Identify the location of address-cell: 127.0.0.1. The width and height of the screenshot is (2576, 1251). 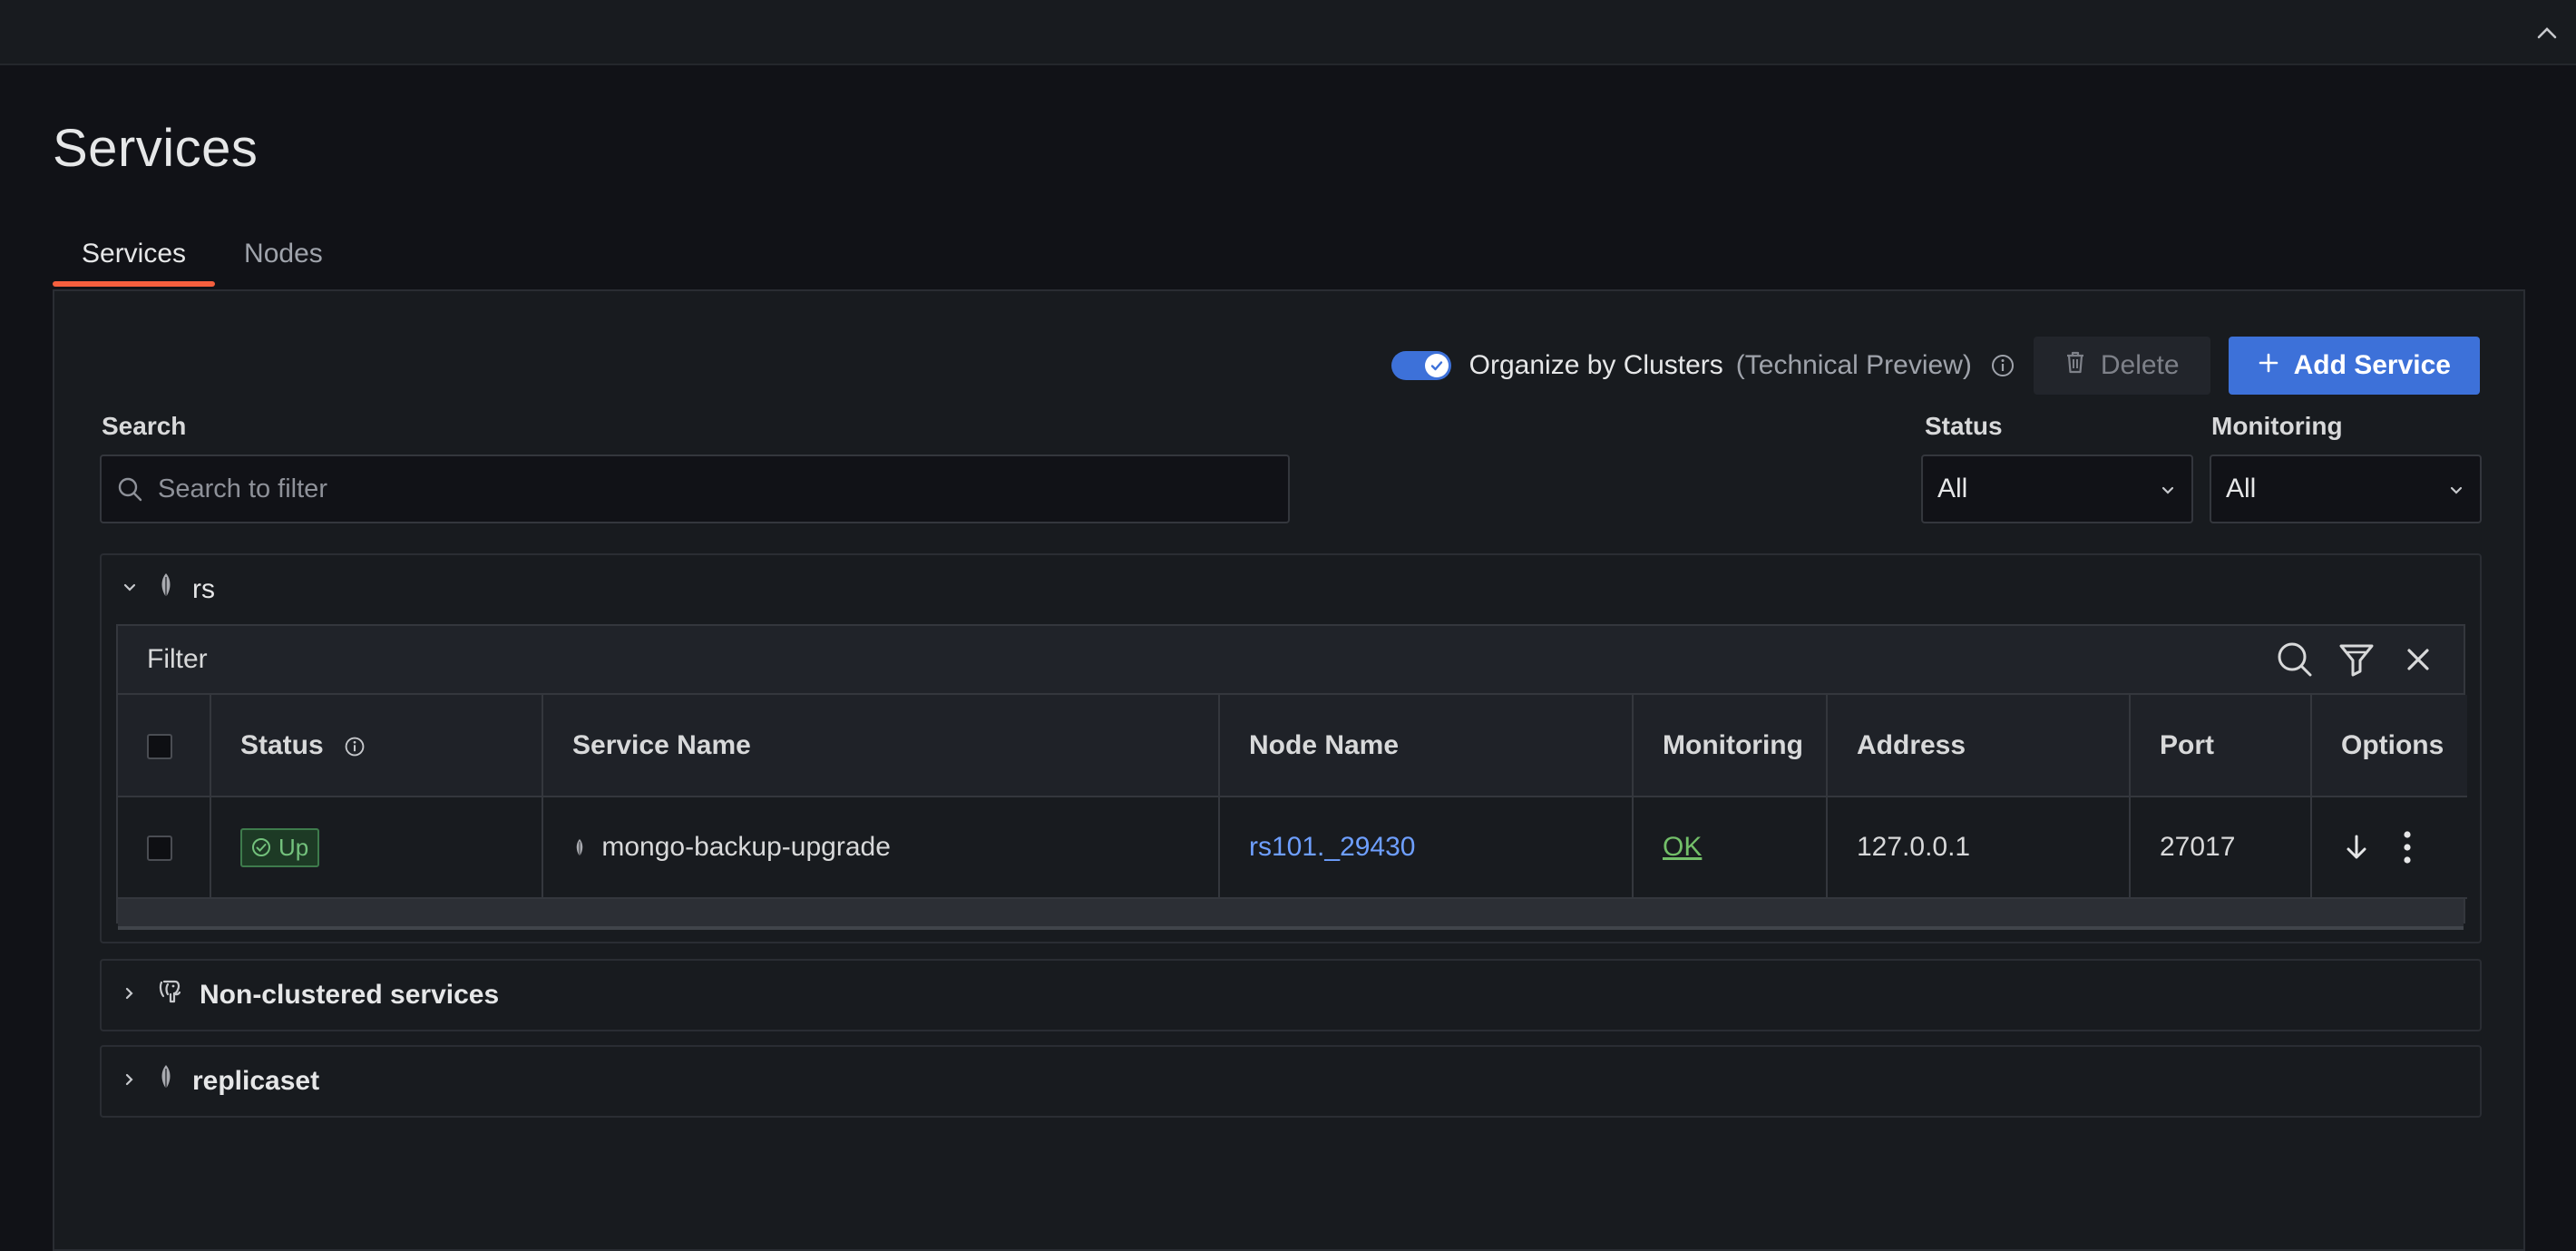
(1979, 848).